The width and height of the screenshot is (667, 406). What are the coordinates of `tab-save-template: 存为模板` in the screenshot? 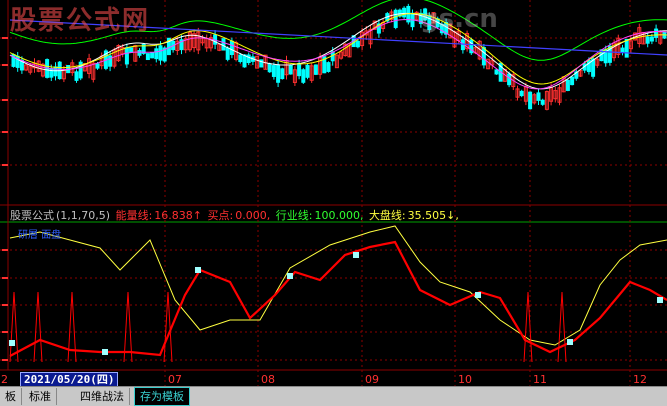 It's located at (162, 396).